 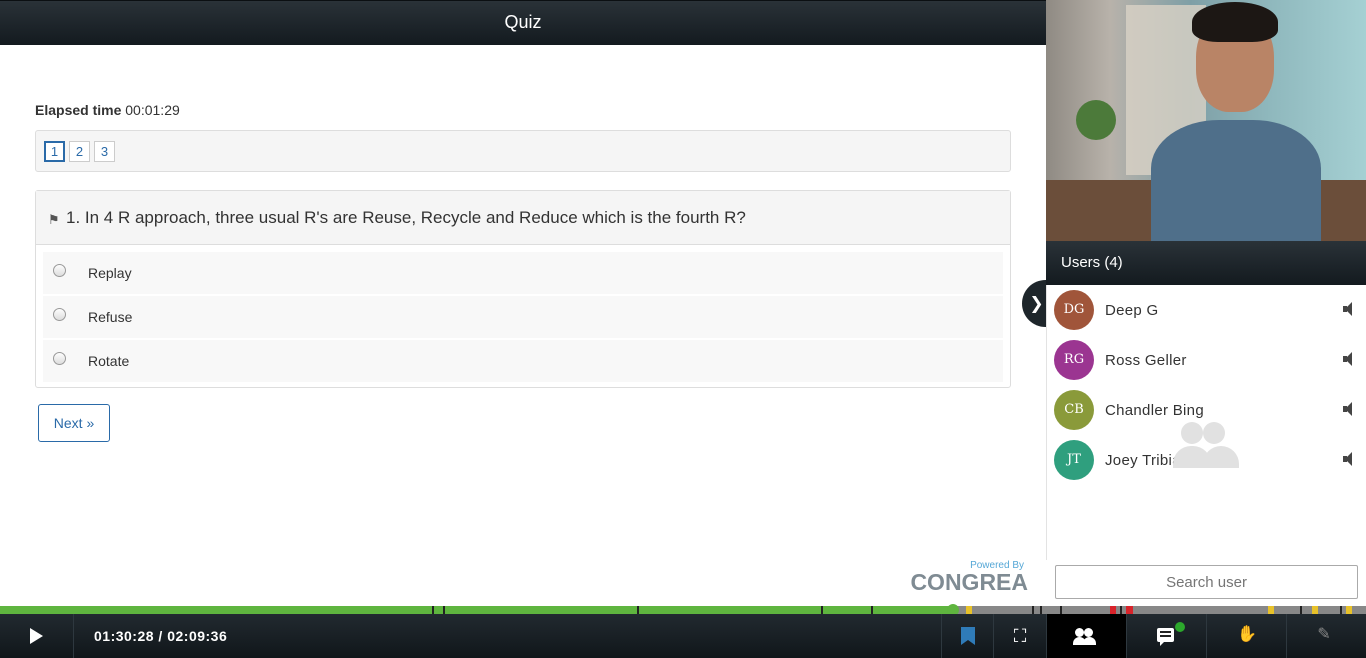 What do you see at coordinates (1206, 360) in the screenshot?
I see `user-row: RG Ross Geller` at bounding box center [1206, 360].